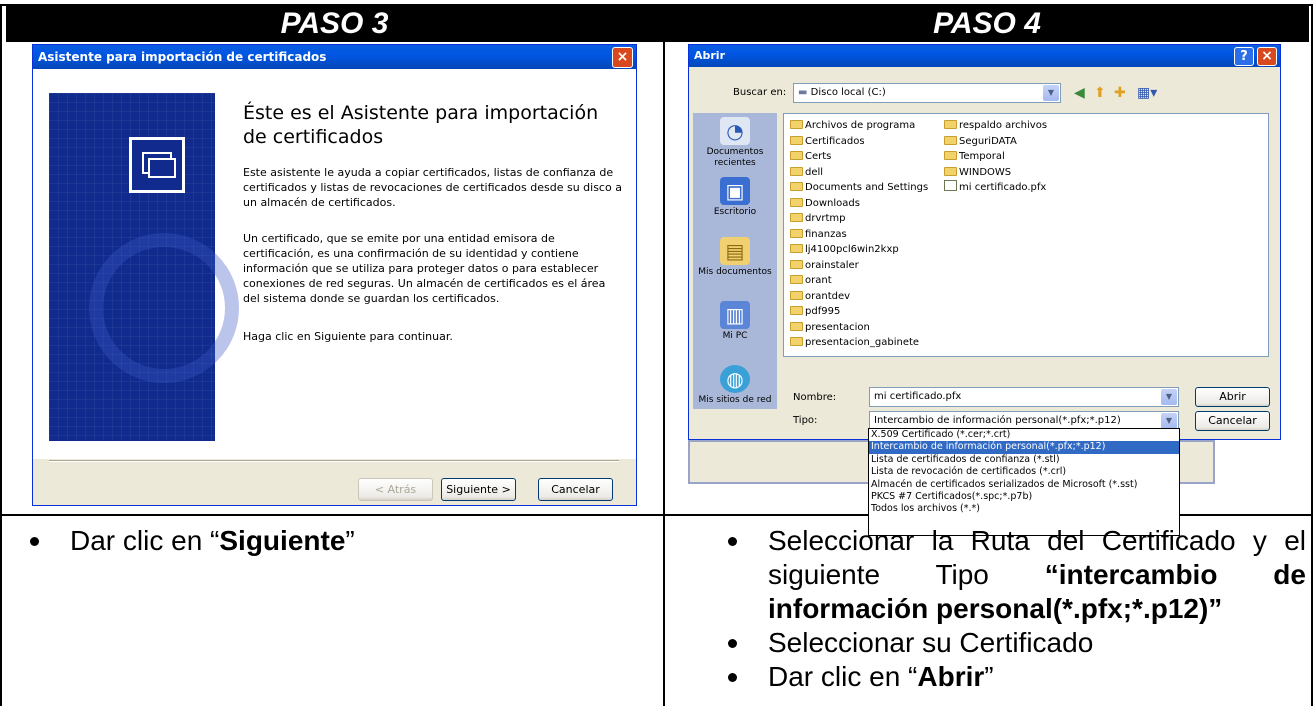  I want to click on file-type-label: Tipo:, so click(805, 420).